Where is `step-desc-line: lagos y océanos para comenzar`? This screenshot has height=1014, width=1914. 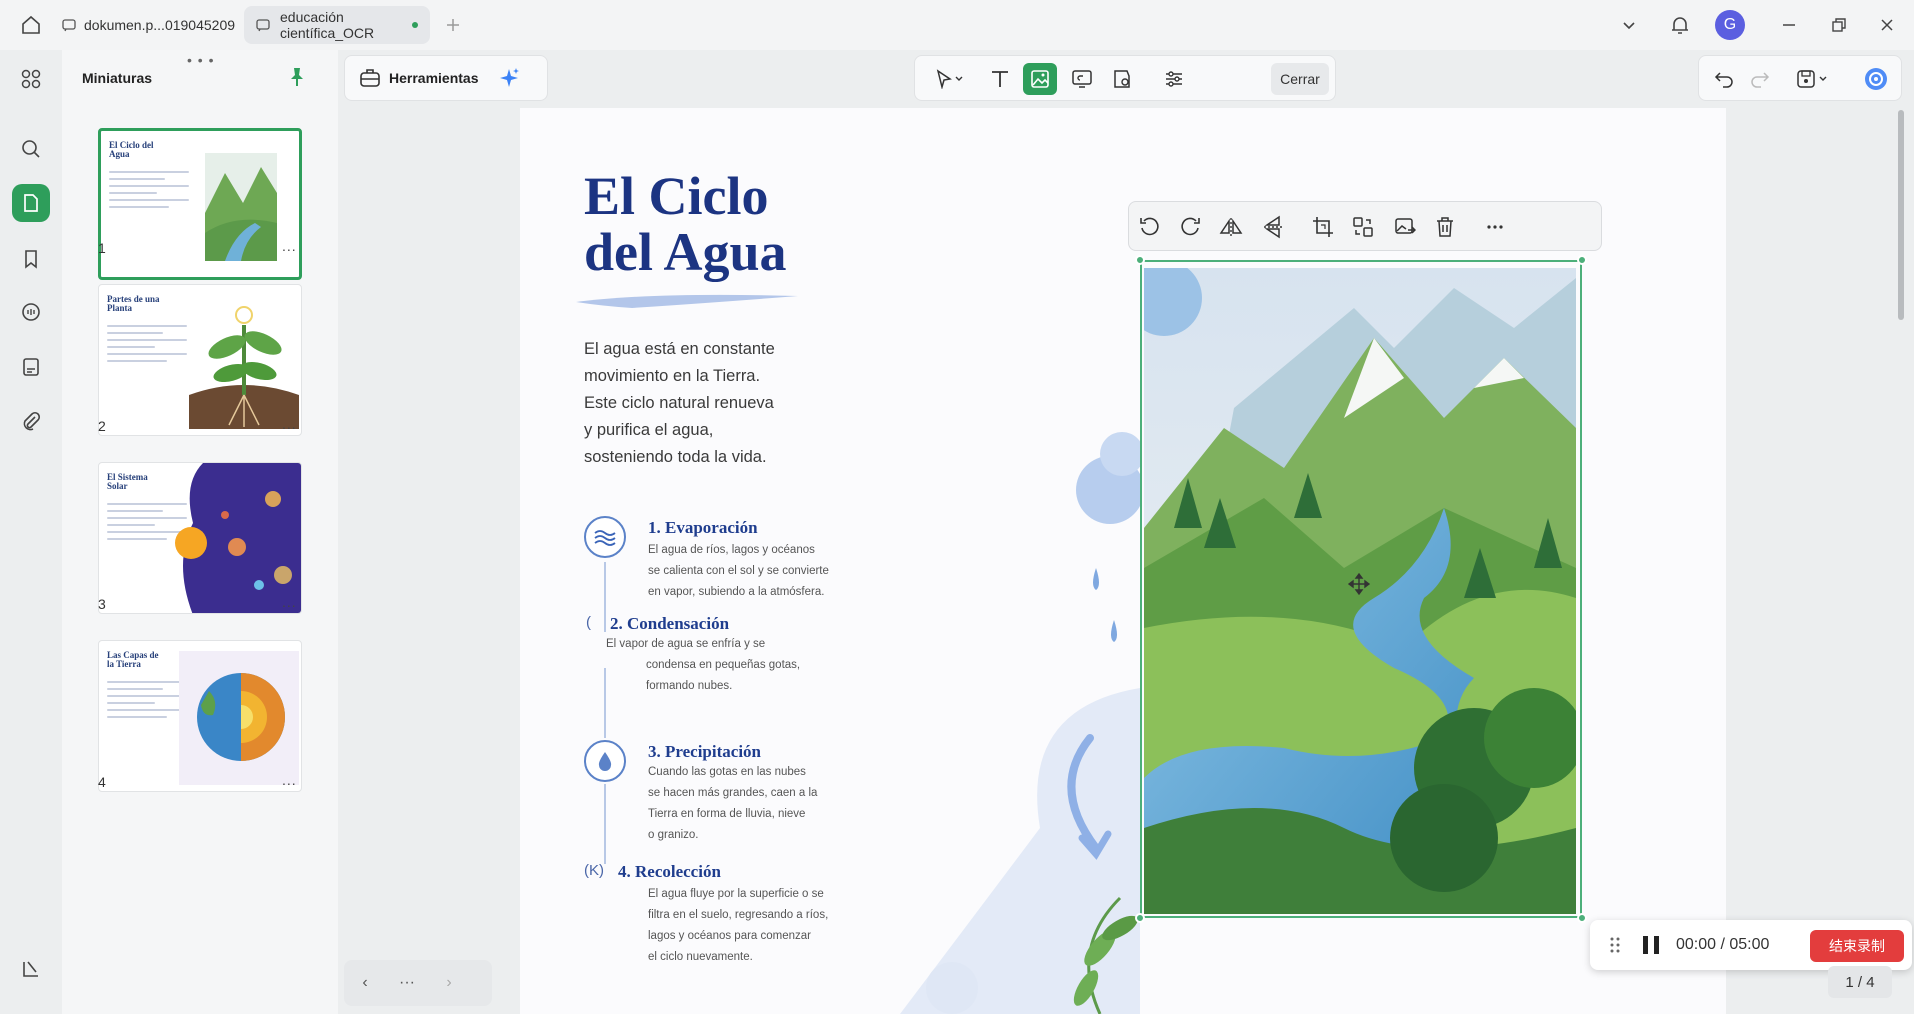 step-desc-line: lagos y océanos para comenzar is located at coordinates (730, 936).